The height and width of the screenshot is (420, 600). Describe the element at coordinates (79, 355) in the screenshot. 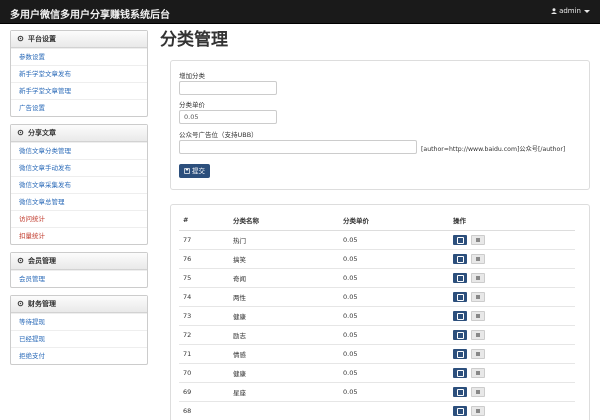

I see `sidebar-item: 拒绝支付` at that location.